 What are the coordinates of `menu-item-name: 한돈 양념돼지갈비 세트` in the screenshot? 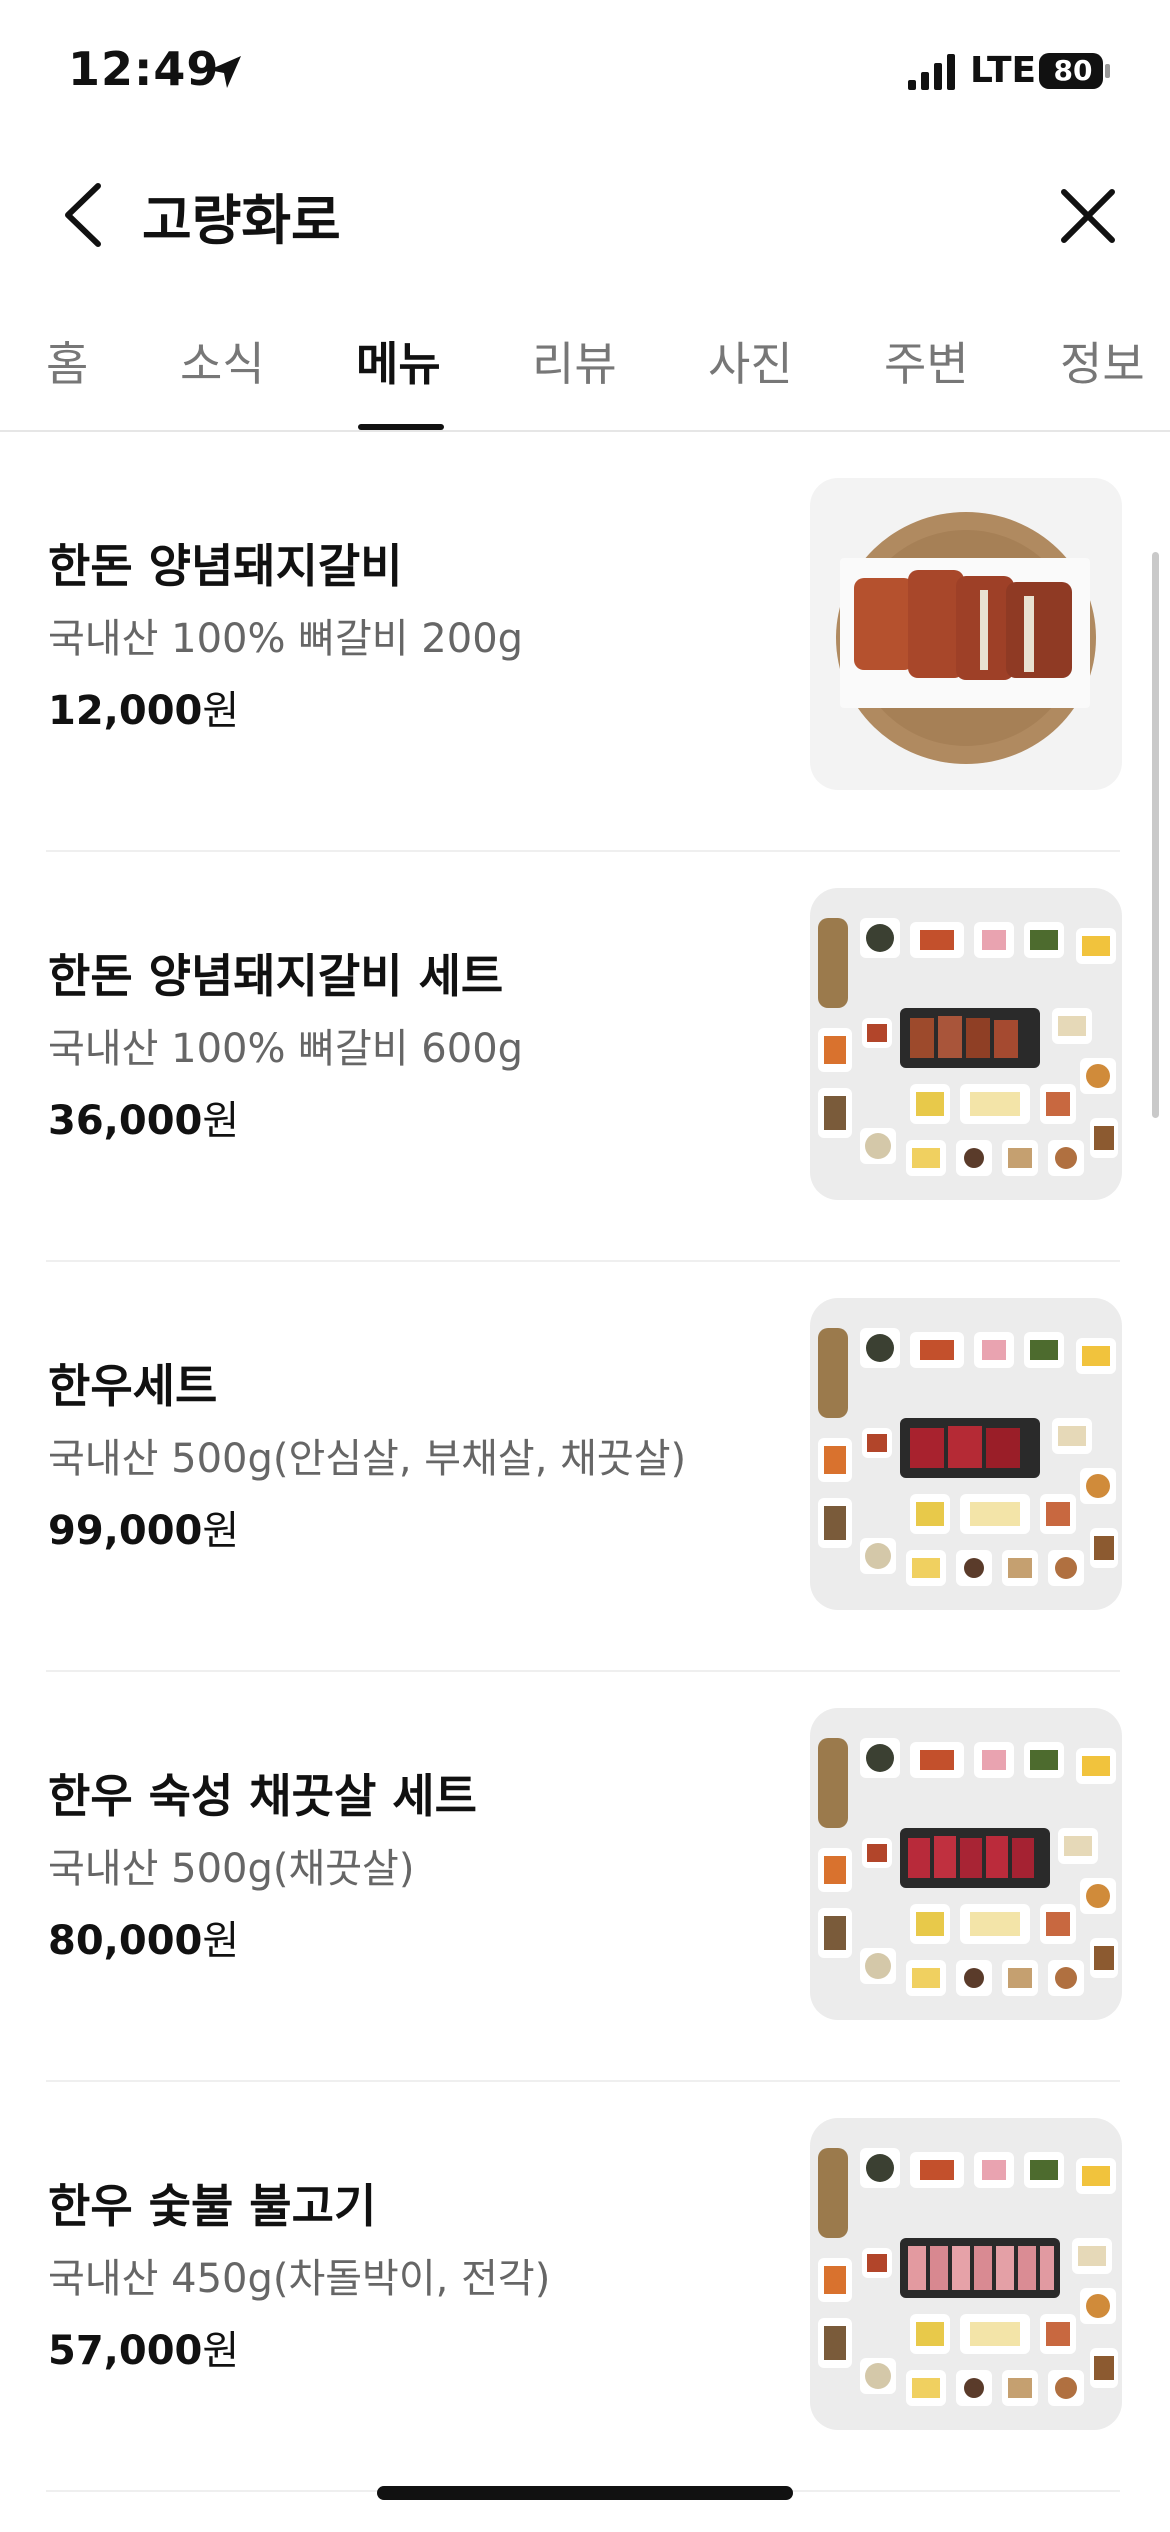 It's located at (276, 976).